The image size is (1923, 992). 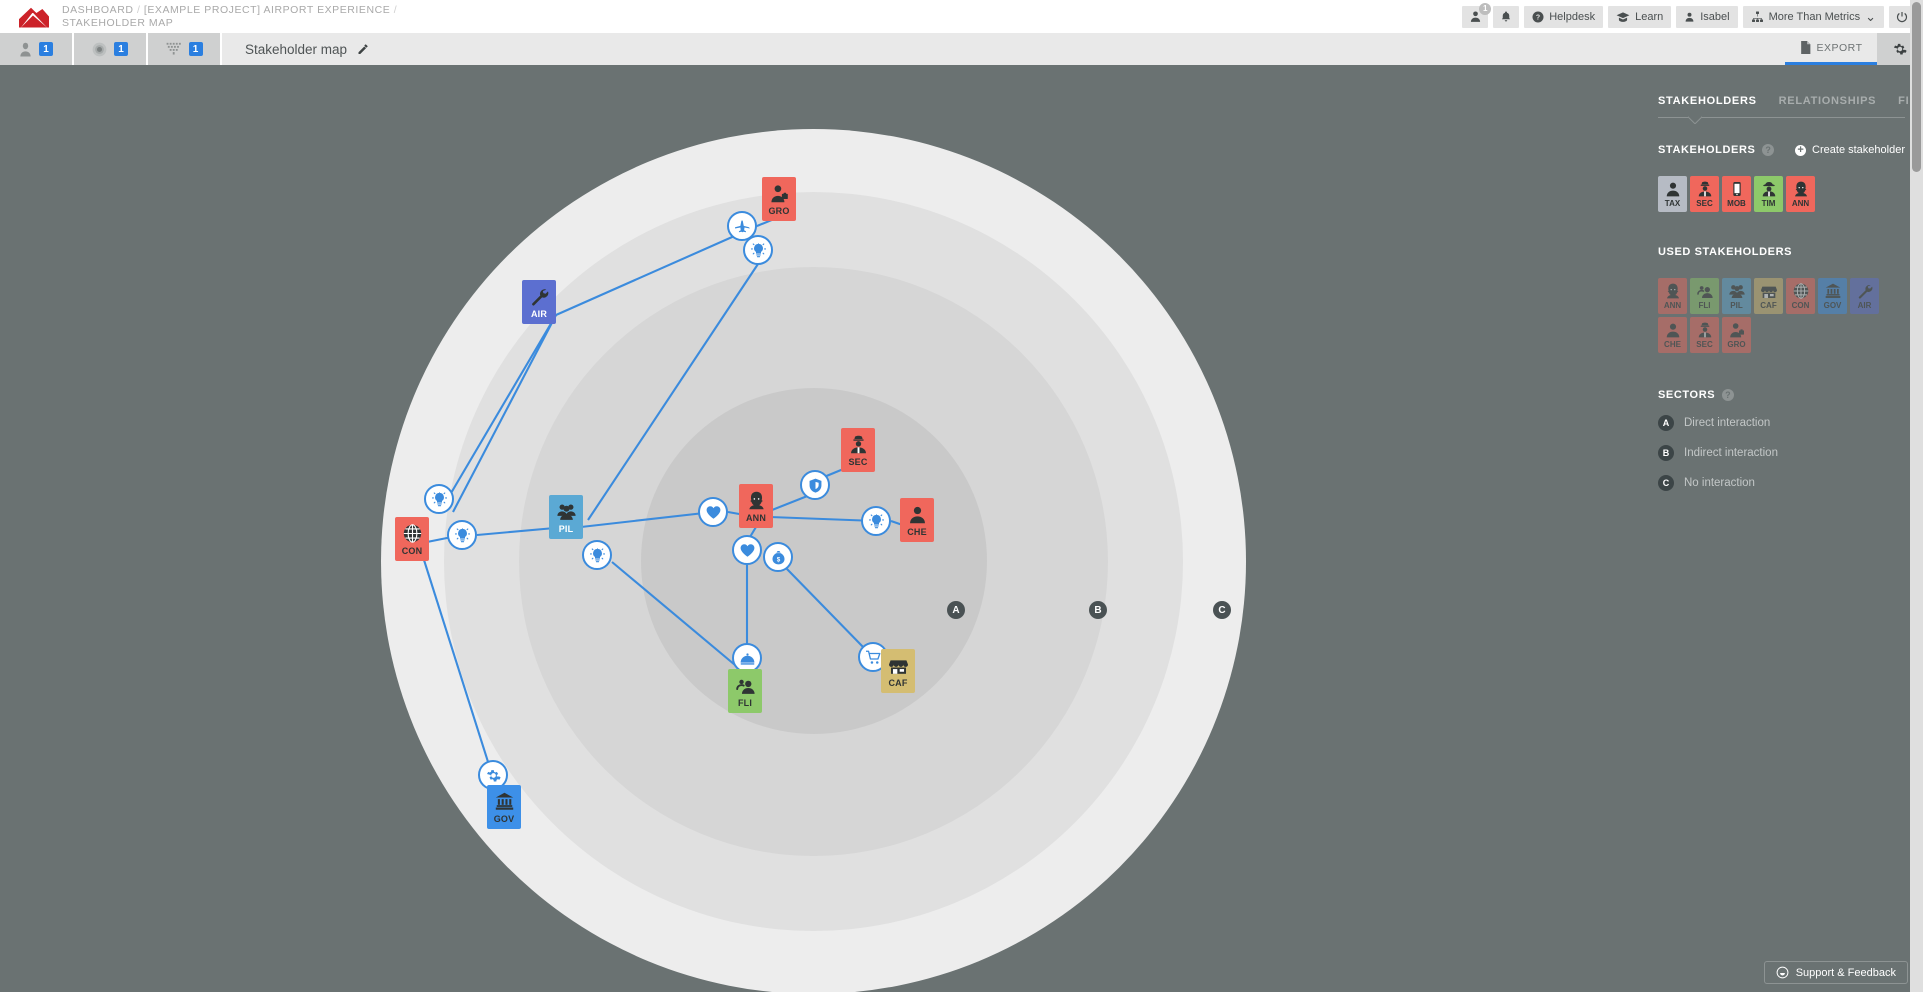 I want to click on stakeholder-node-con: CON, so click(x=412, y=539).